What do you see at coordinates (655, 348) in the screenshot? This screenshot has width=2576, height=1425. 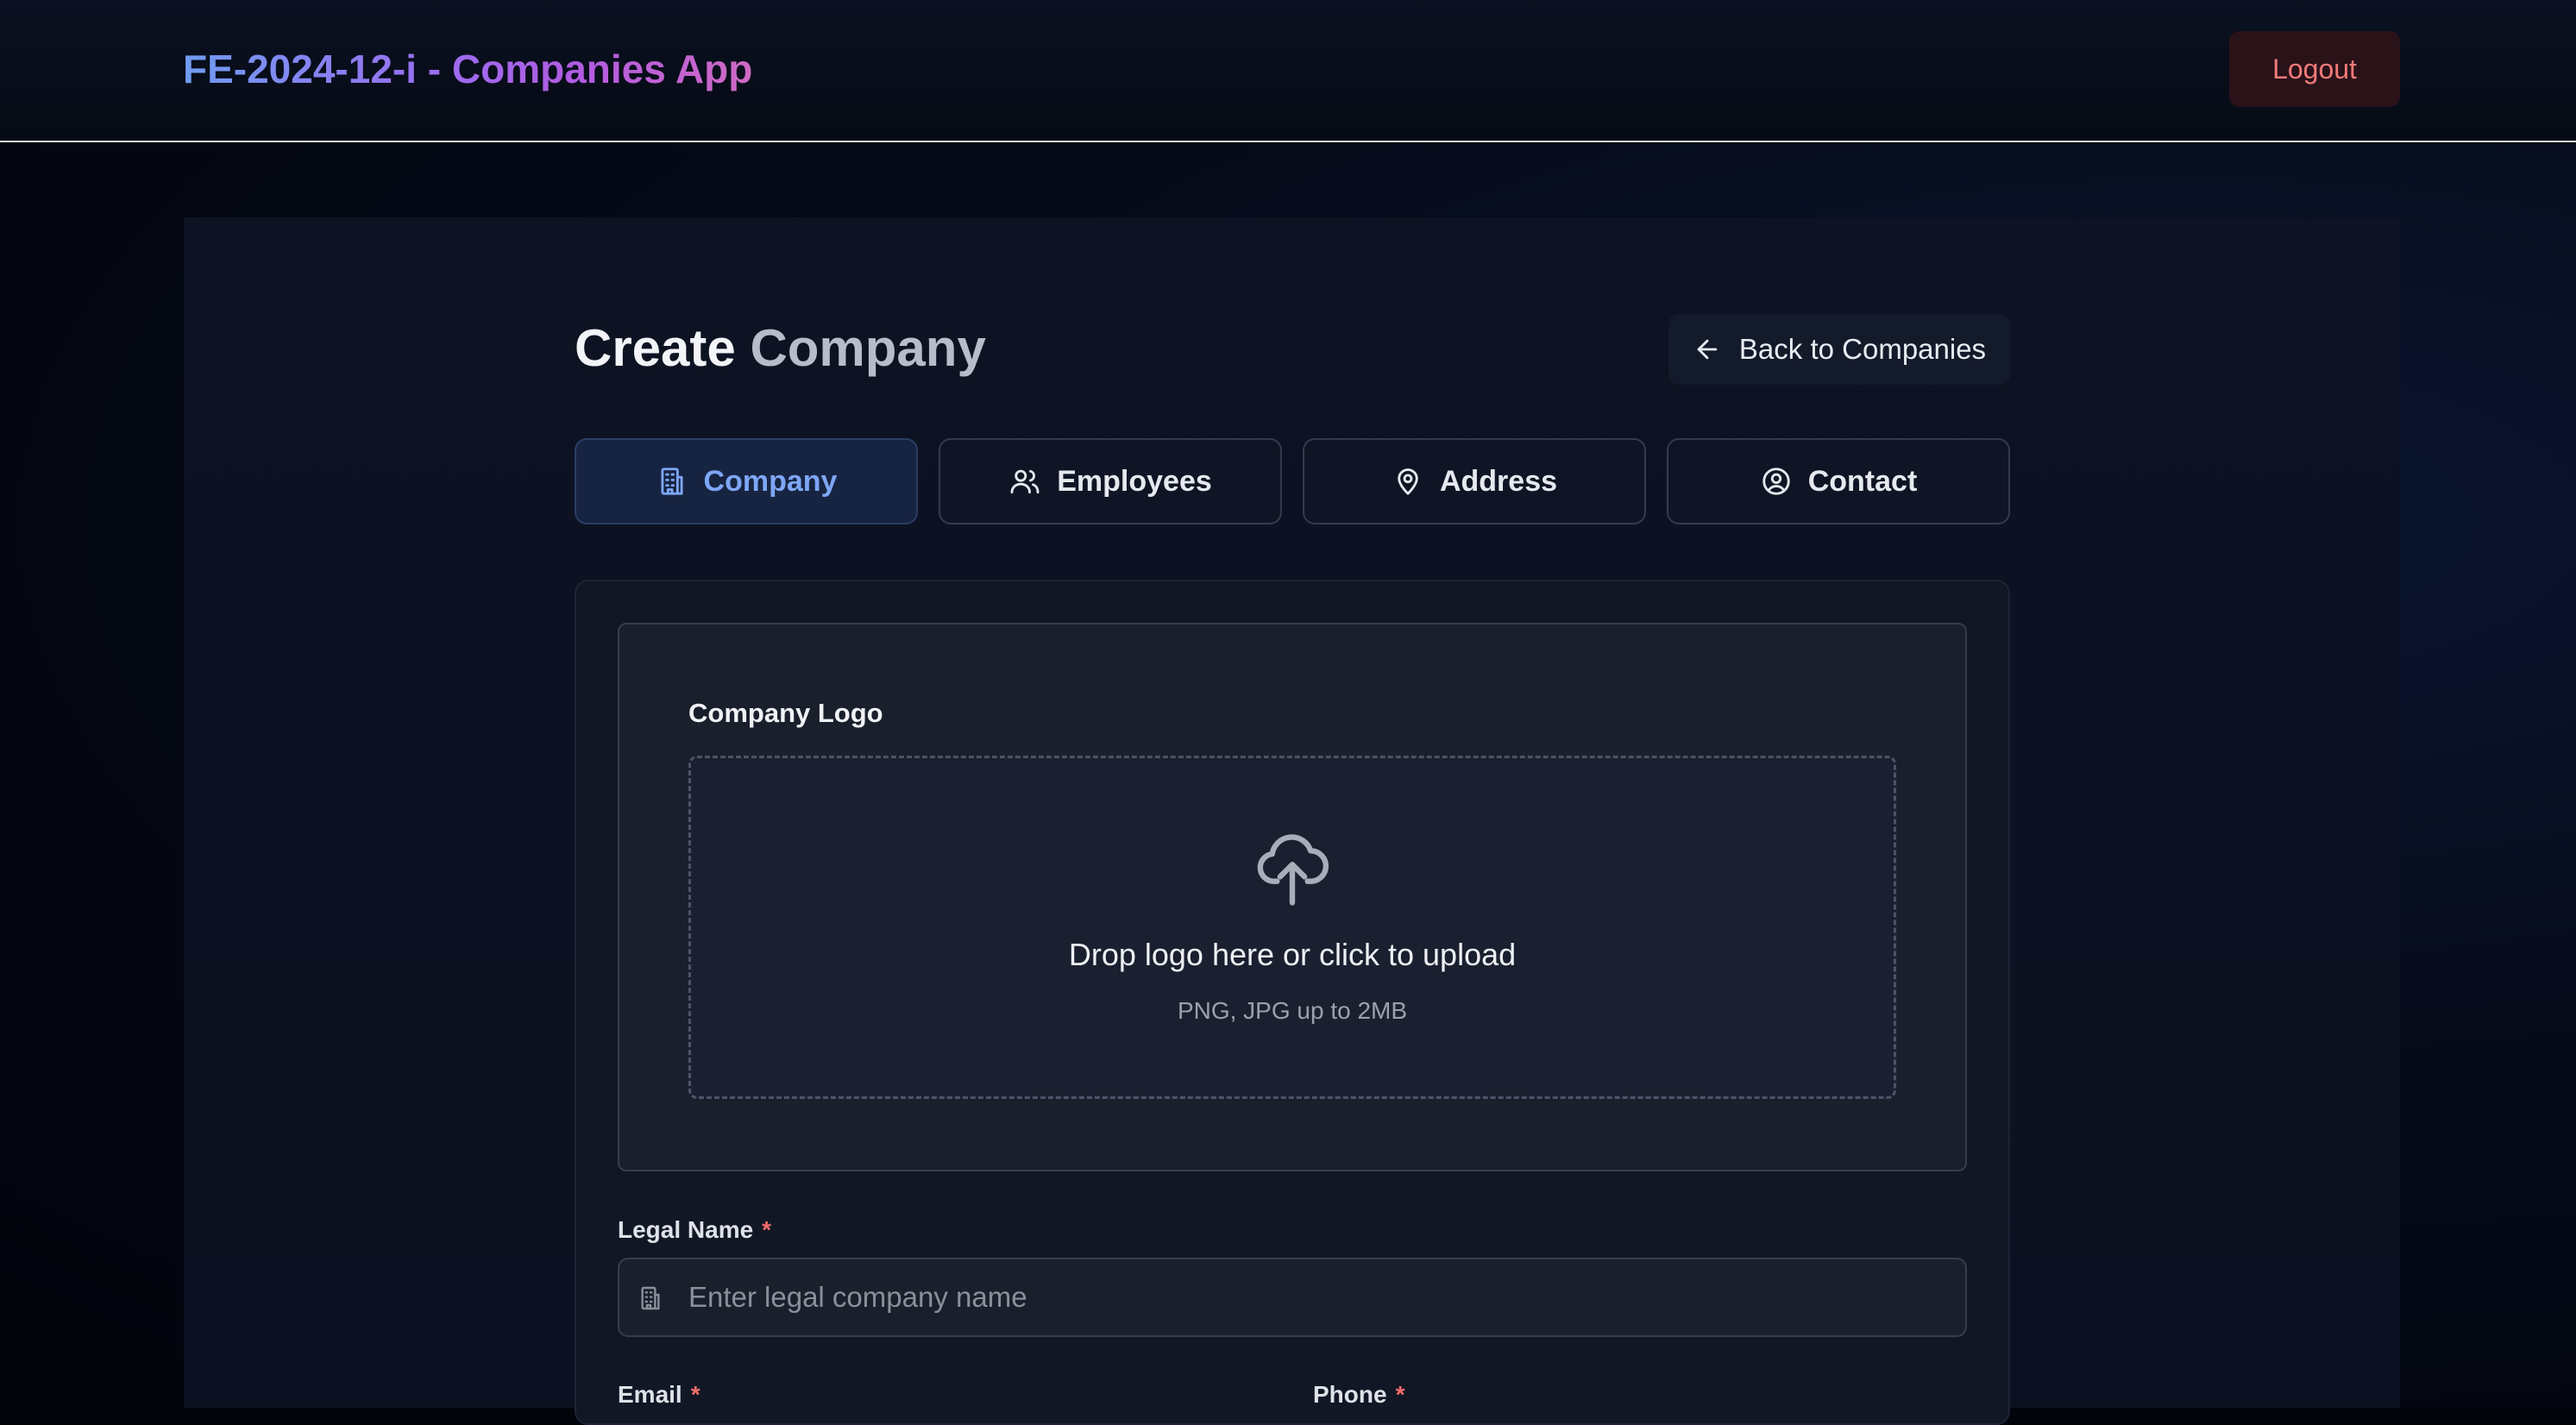 I see `page-title-part1: Create` at bounding box center [655, 348].